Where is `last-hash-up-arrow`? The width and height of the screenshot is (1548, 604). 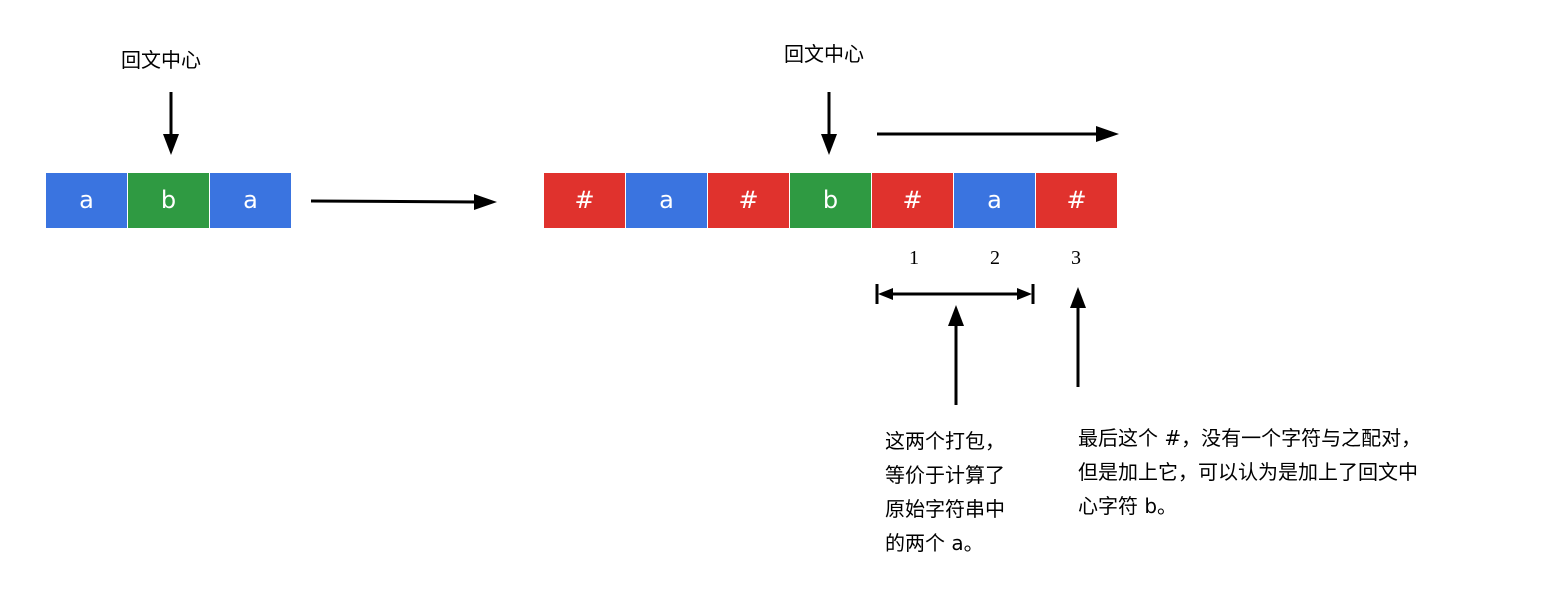
last-hash-up-arrow is located at coordinates (1078, 337).